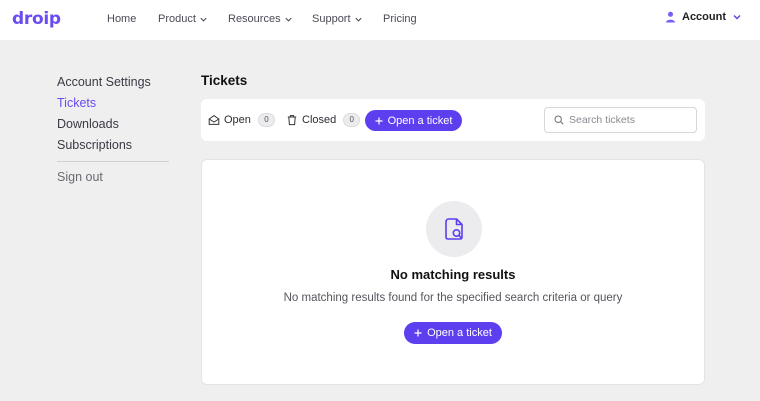 The width and height of the screenshot is (760, 401). I want to click on empty-state-button-label: Open a ticket, so click(459, 333).